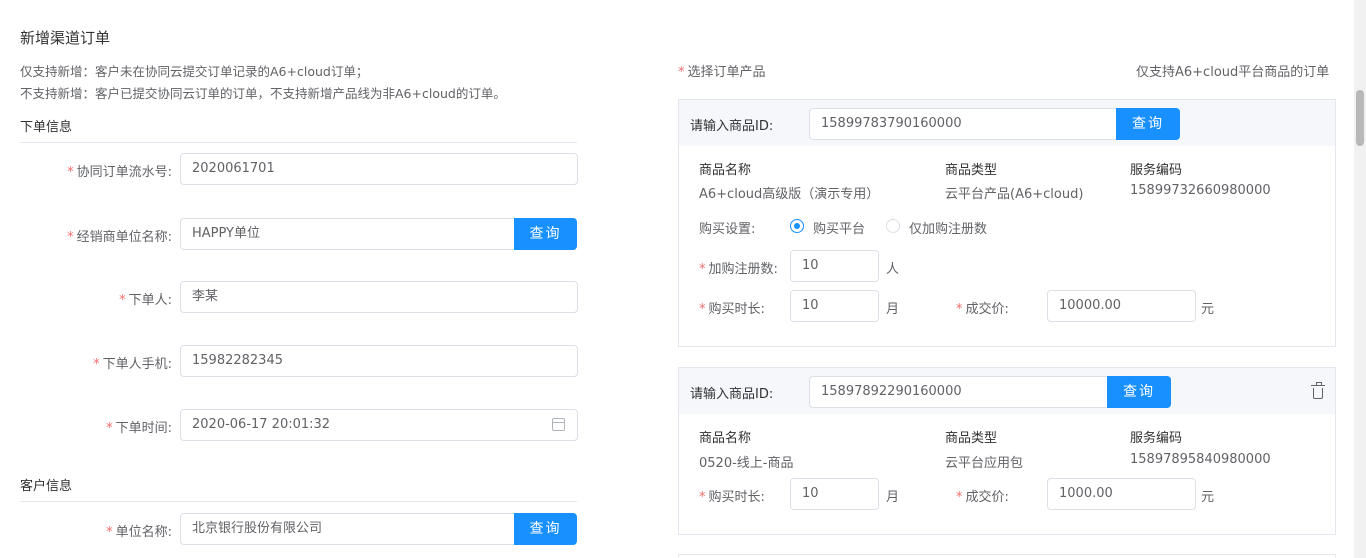 This screenshot has height=558, width=1366. What do you see at coordinates (347, 234) in the screenshot?
I see `dealer-input: HAPPY单位` at bounding box center [347, 234].